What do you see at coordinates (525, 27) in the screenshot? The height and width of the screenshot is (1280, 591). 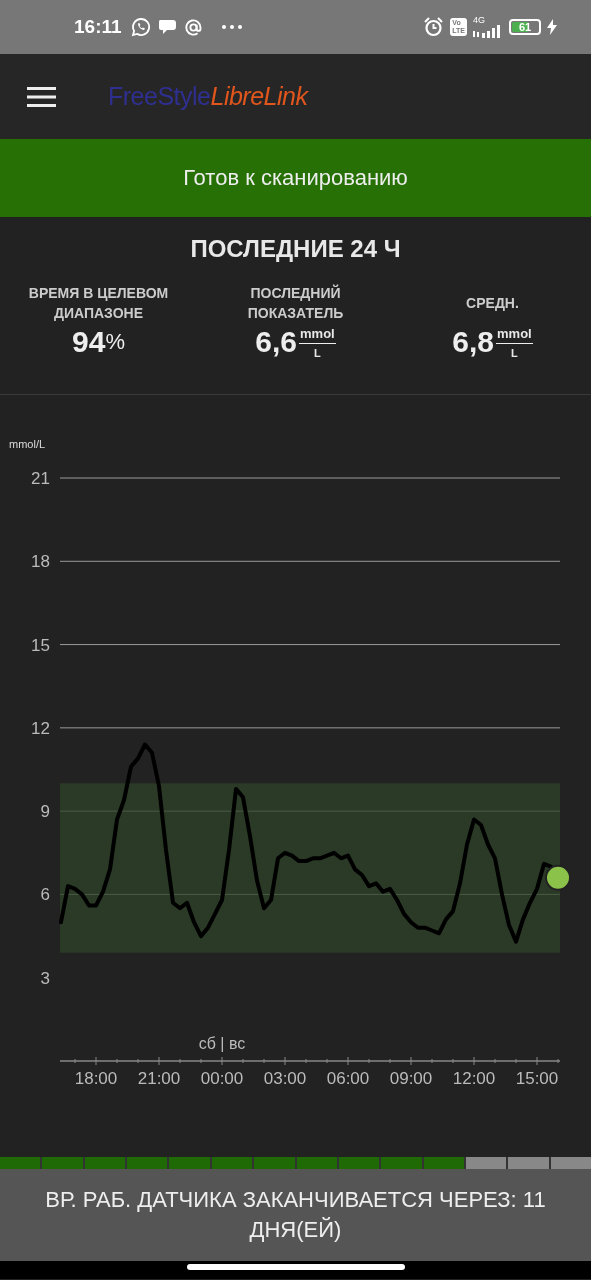 I see `battery-icon: 61` at bounding box center [525, 27].